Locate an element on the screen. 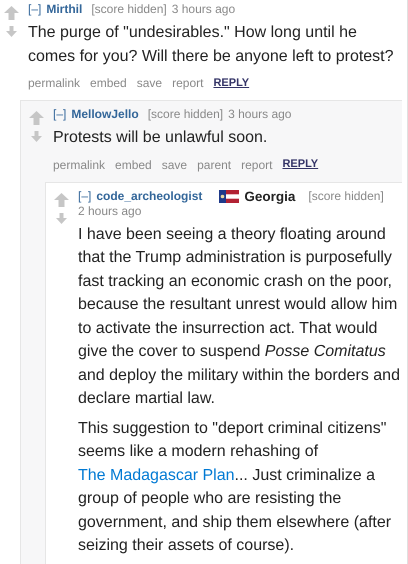 This screenshot has height=564, width=408. username-link: MellowJello is located at coordinates (105, 114).